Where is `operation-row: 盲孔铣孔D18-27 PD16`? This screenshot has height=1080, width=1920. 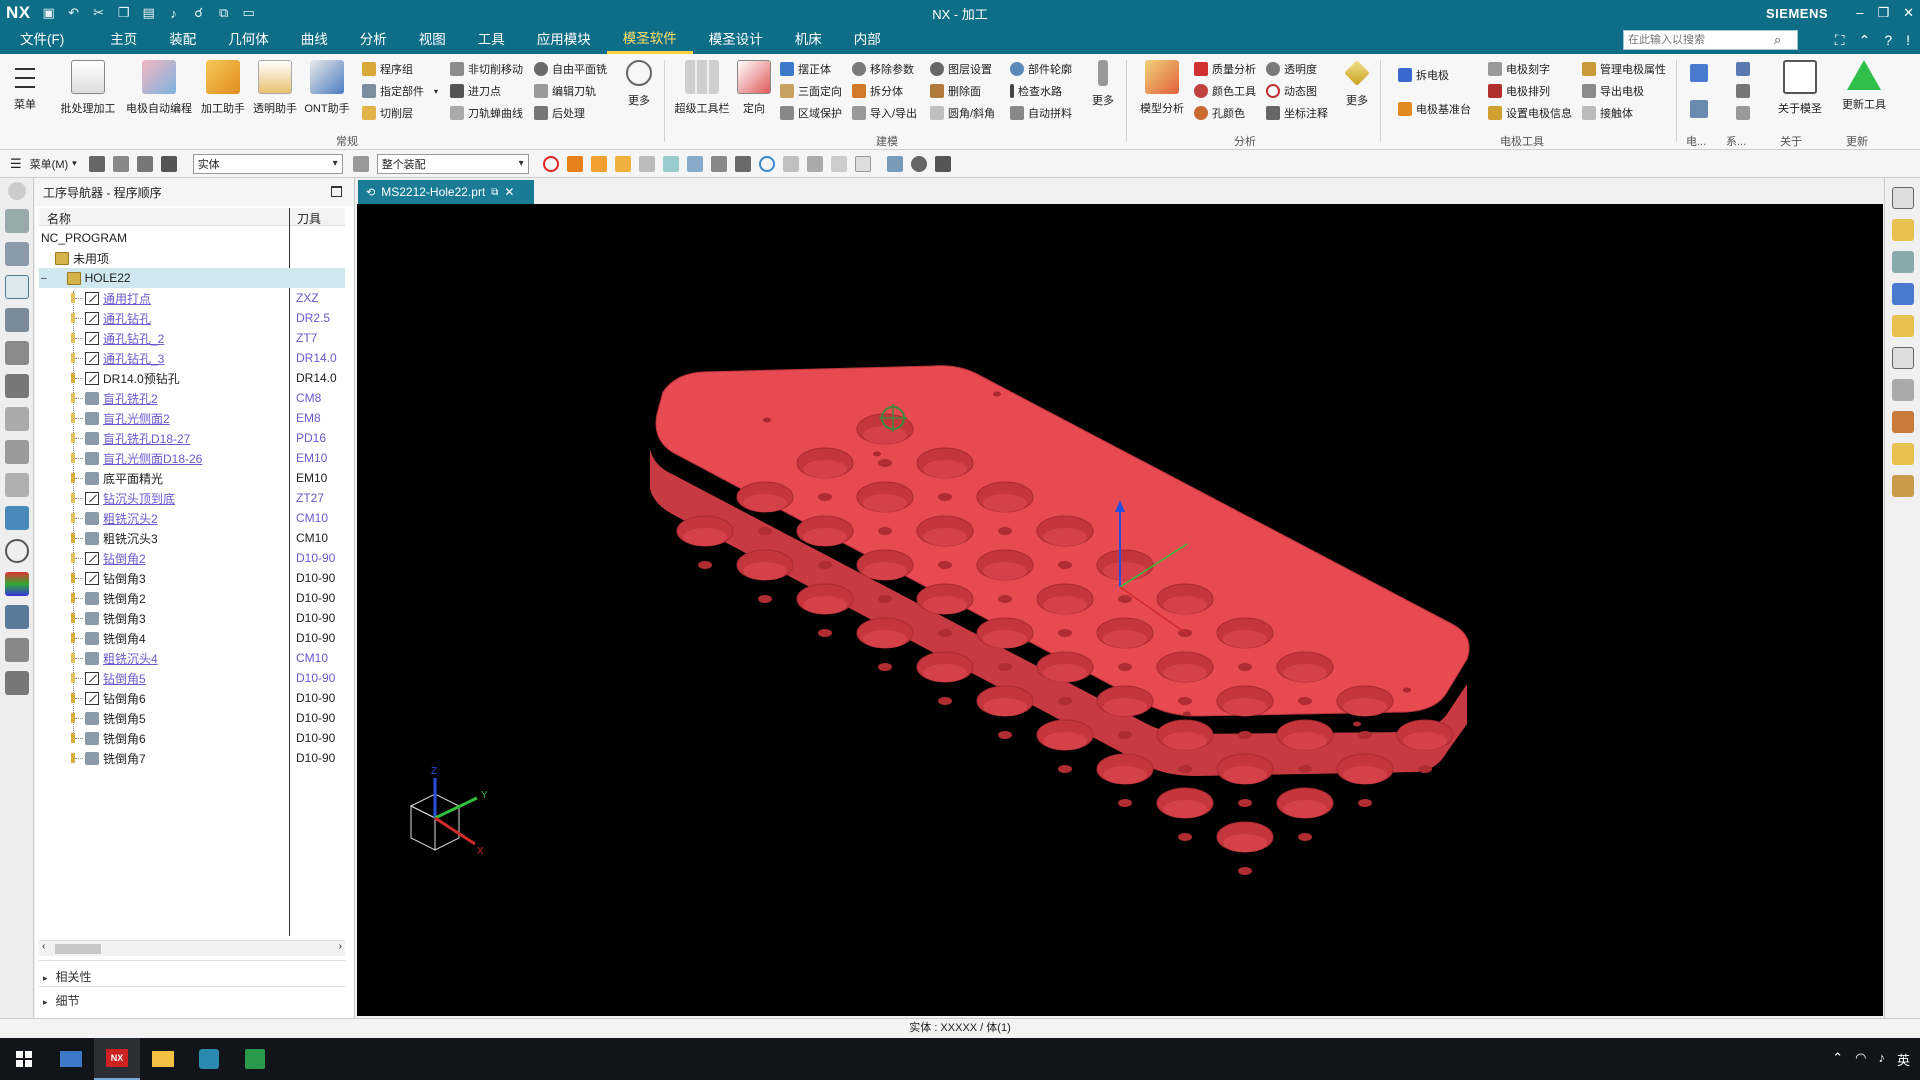 operation-row: 盲孔铣孔D18-27 PD16 is located at coordinates (192, 438).